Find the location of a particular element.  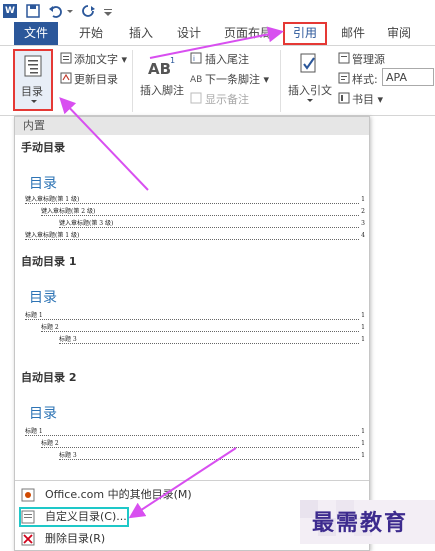

custom-toc-icon is located at coordinates (28, 517).